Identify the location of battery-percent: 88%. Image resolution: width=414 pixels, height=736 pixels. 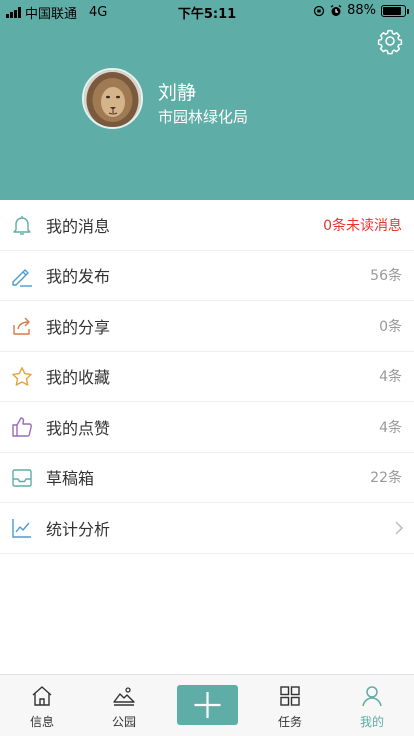
(361, 10).